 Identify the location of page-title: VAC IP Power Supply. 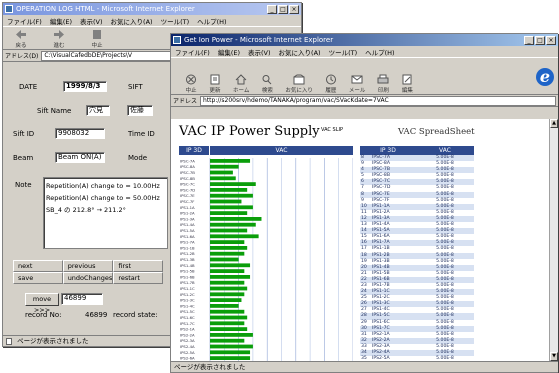
(249, 131).